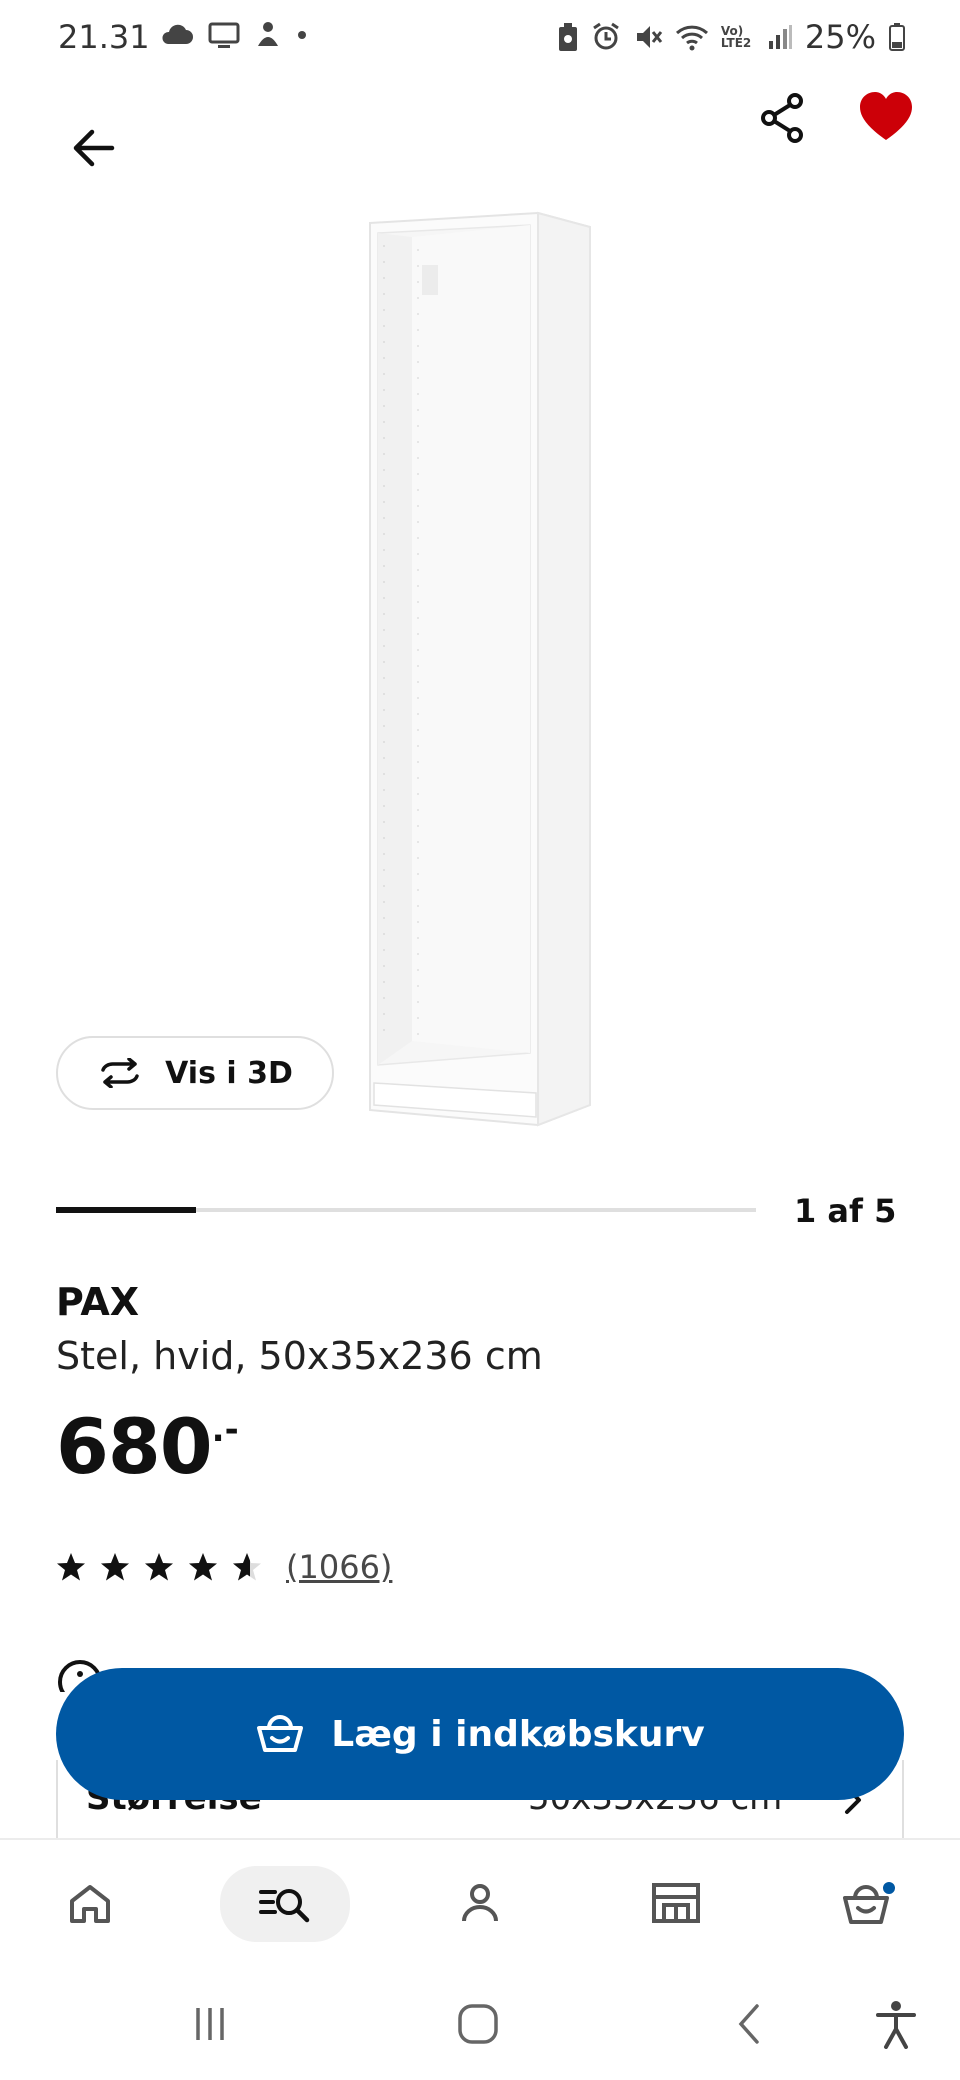 The width and height of the screenshot is (960, 2080). I want to click on recents-button, so click(210, 2024).